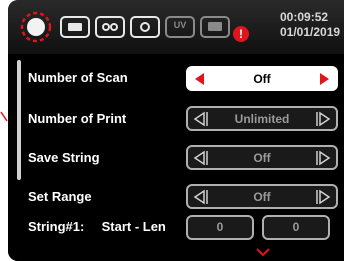  What do you see at coordinates (133, 226) in the screenshot?
I see `string-sublabel: Start - Len` at bounding box center [133, 226].